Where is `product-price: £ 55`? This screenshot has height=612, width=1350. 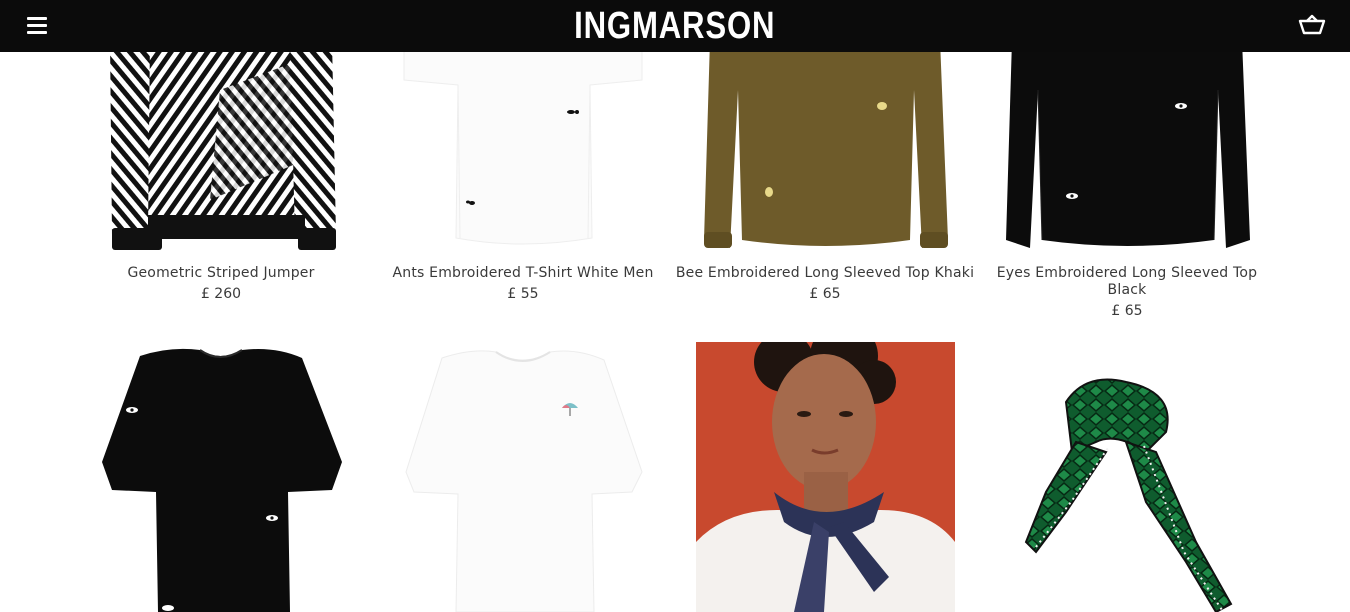
product-price: £ 55 is located at coordinates (523, 294).